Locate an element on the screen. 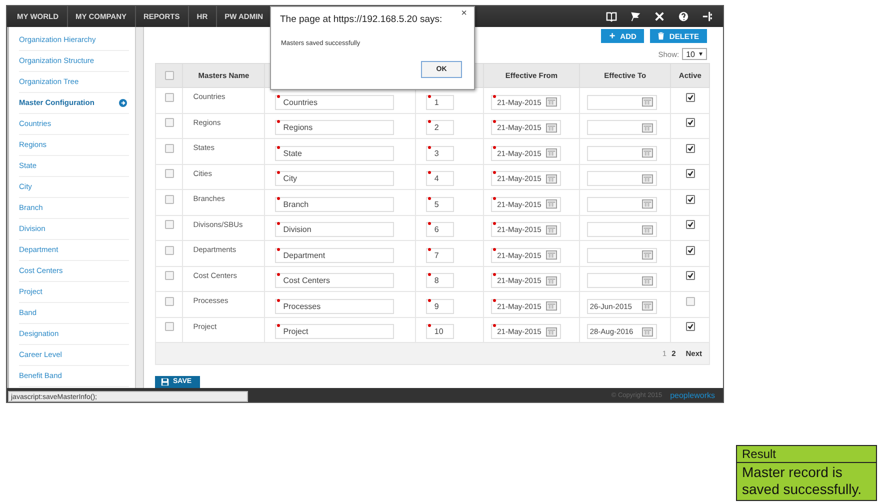 The width and height of the screenshot is (882, 502). note-text: Master record is saved successfully. is located at coordinates (802, 481).